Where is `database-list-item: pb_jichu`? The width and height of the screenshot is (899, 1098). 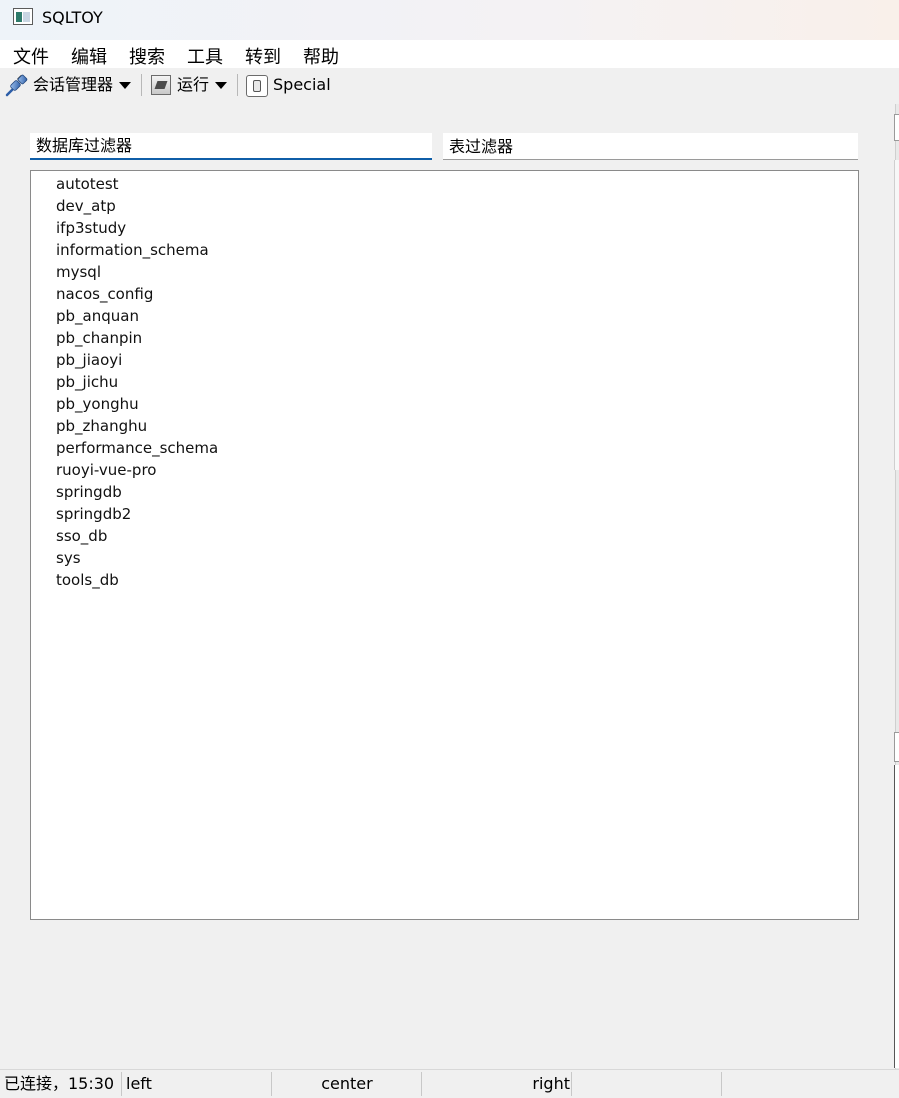 database-list-item: pb_jichu is located at coordinates (444, 382).